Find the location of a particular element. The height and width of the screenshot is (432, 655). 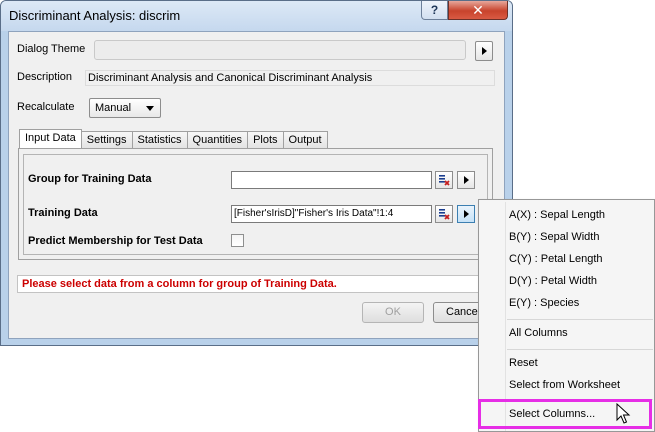

menu-item-column-c: C(Y) : Petal Length is located at coordinates (556, 259).